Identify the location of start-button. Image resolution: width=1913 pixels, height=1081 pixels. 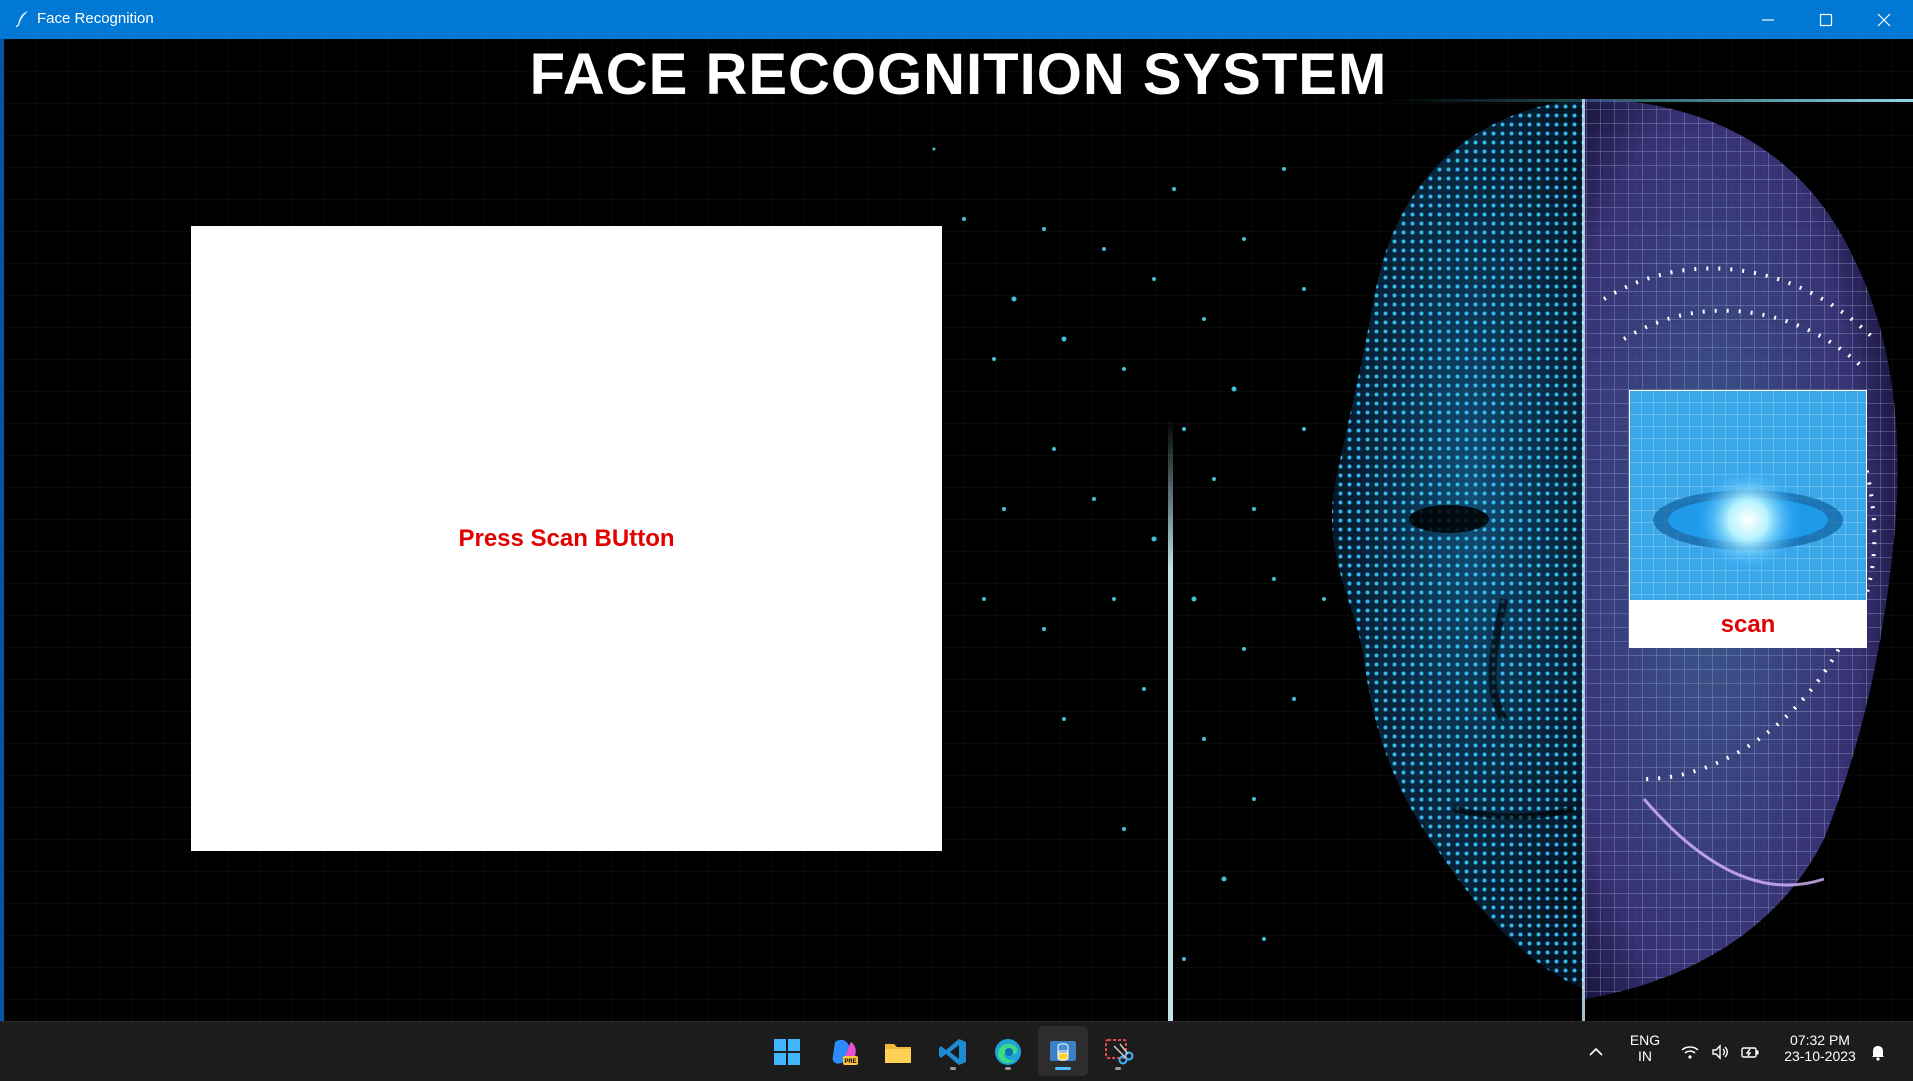
(787, 1052).